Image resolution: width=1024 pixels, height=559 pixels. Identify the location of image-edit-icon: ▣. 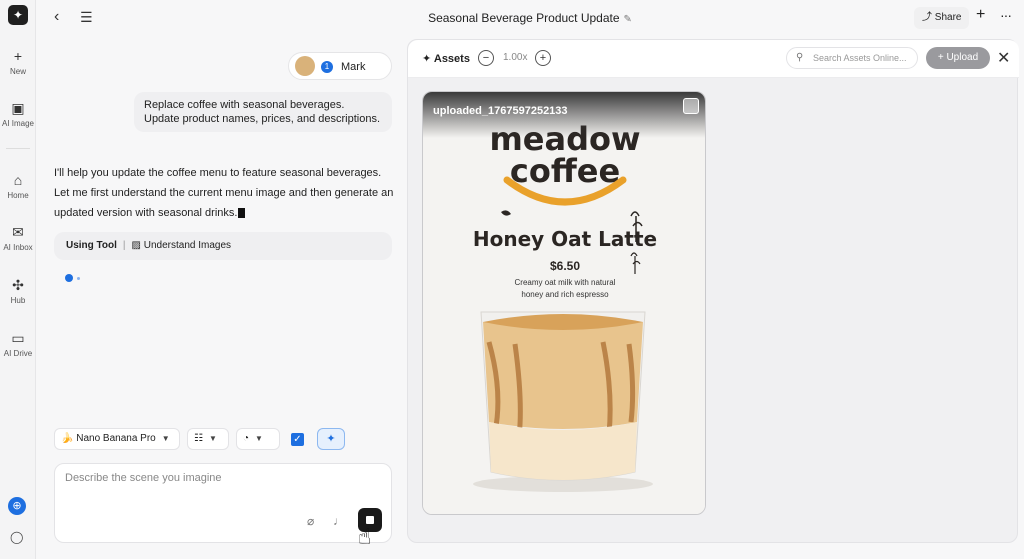
(18, 108).